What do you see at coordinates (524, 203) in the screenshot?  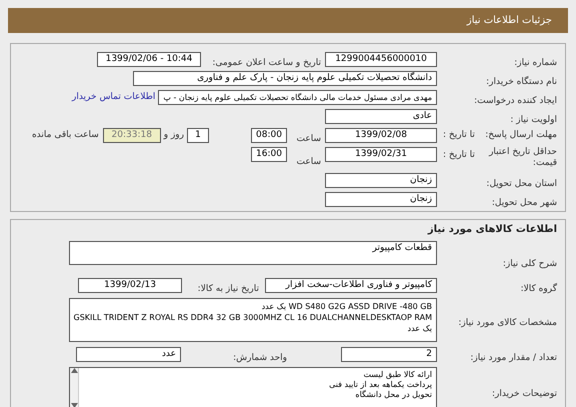 I see `field-label: شهر محل تحویل:` at bounding box center [524, 203].